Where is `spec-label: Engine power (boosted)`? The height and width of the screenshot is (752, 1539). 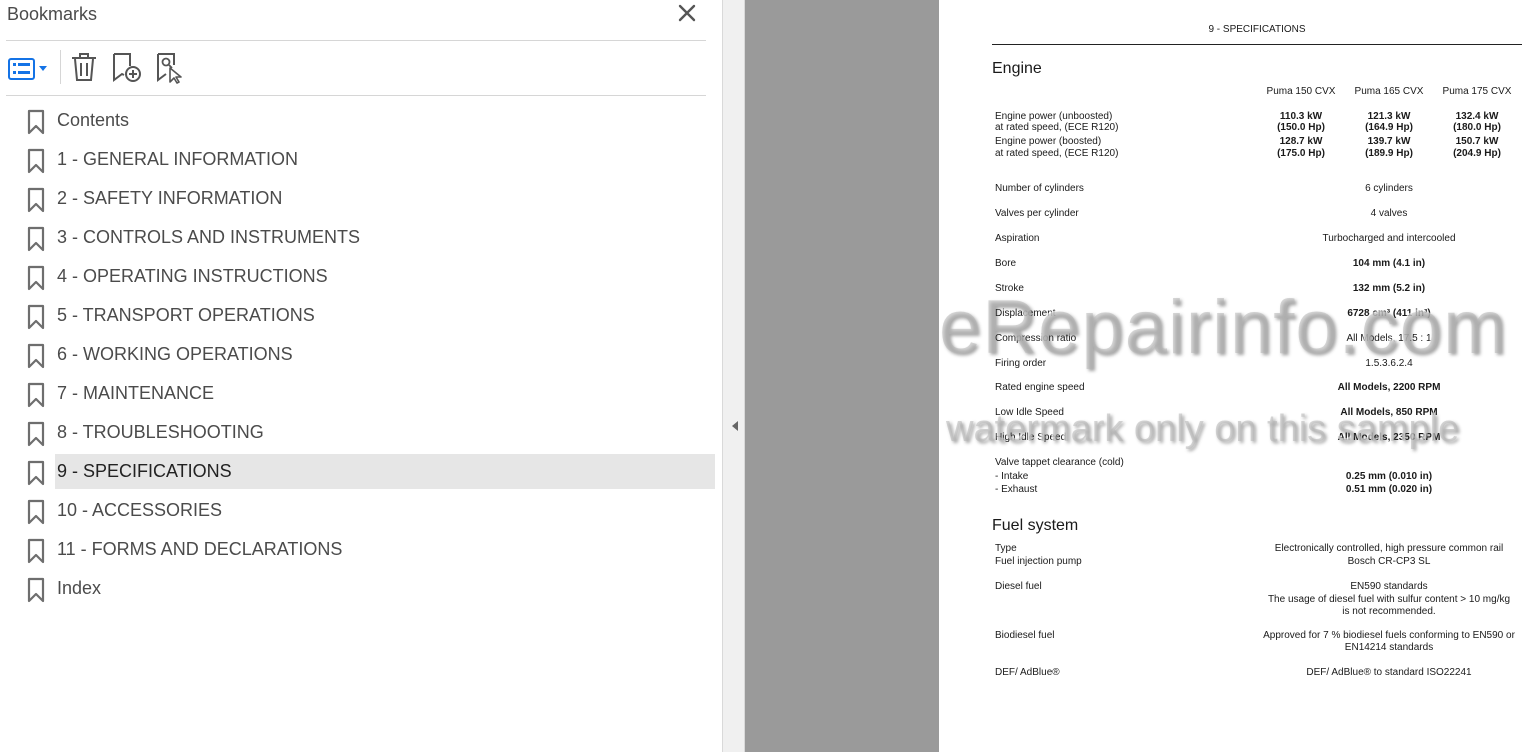
spec-label: Engine power (boosted) is located at coordinates (1048, 141).